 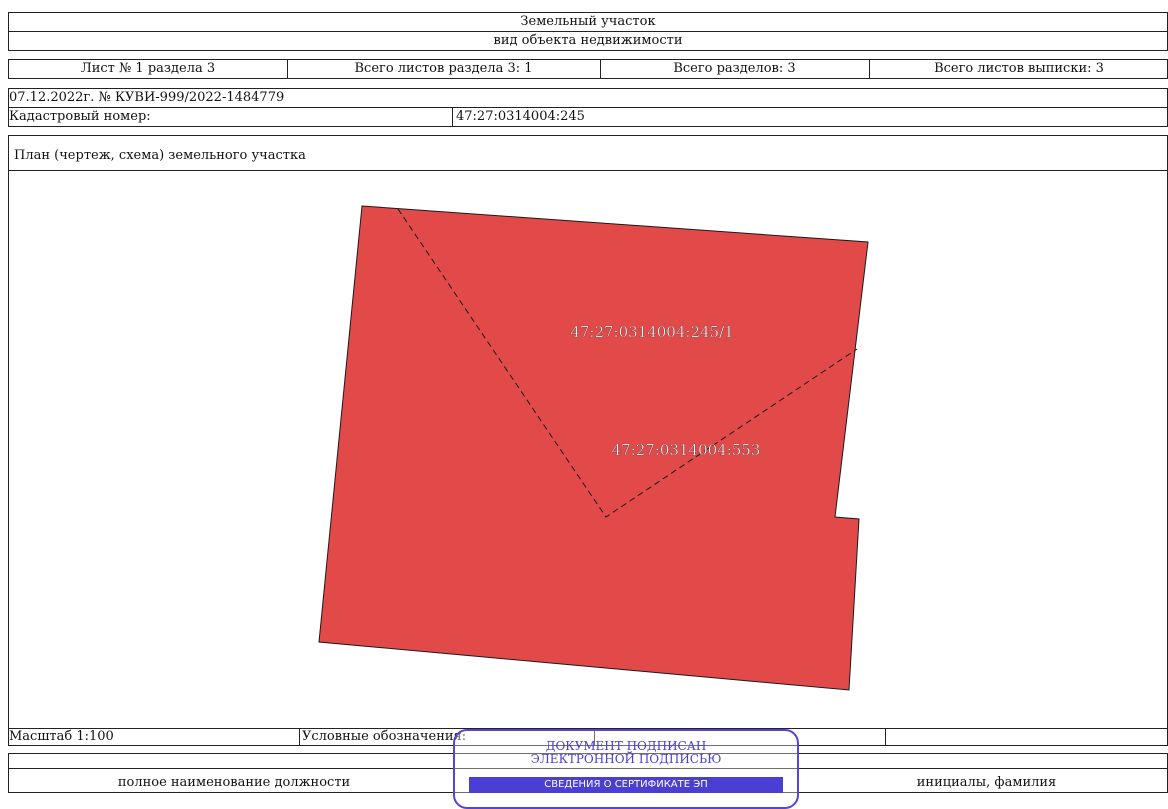 What do you see at coordinates (160, 155) in the screenshot?
I see `plan-title: План (чертеж, схема) земельного участка` at bounding box center [160, 155].